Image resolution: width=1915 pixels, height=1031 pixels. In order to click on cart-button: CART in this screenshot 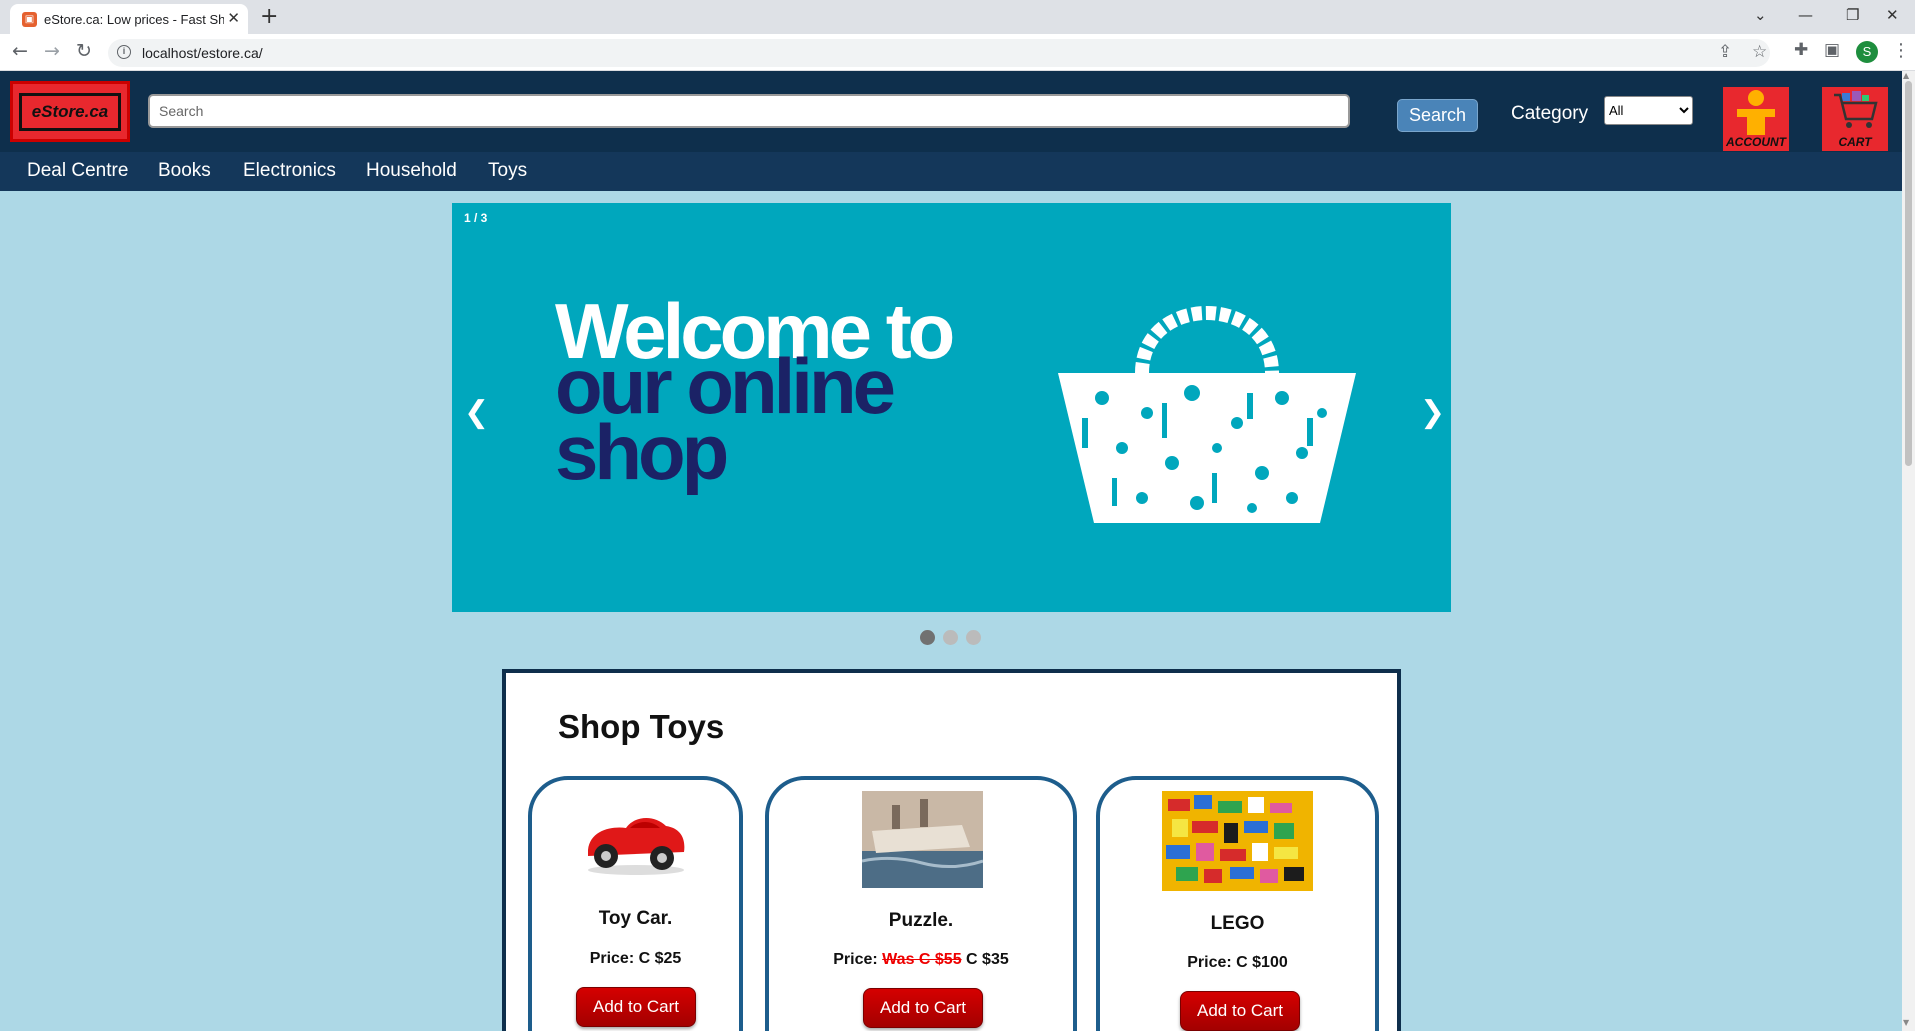, I will do `click(1855, 119)`.